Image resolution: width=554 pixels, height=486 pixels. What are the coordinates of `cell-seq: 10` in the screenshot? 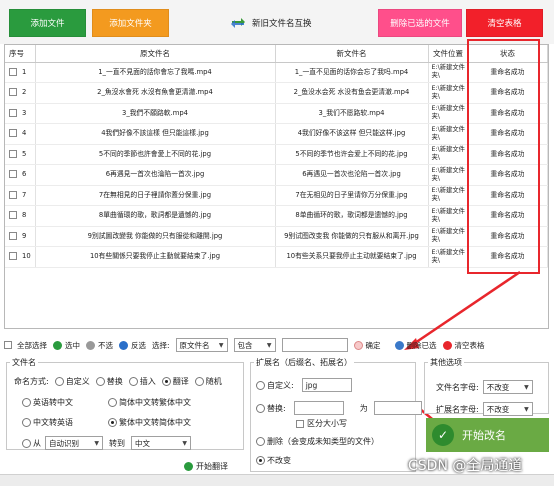 It's located at (20, 257).